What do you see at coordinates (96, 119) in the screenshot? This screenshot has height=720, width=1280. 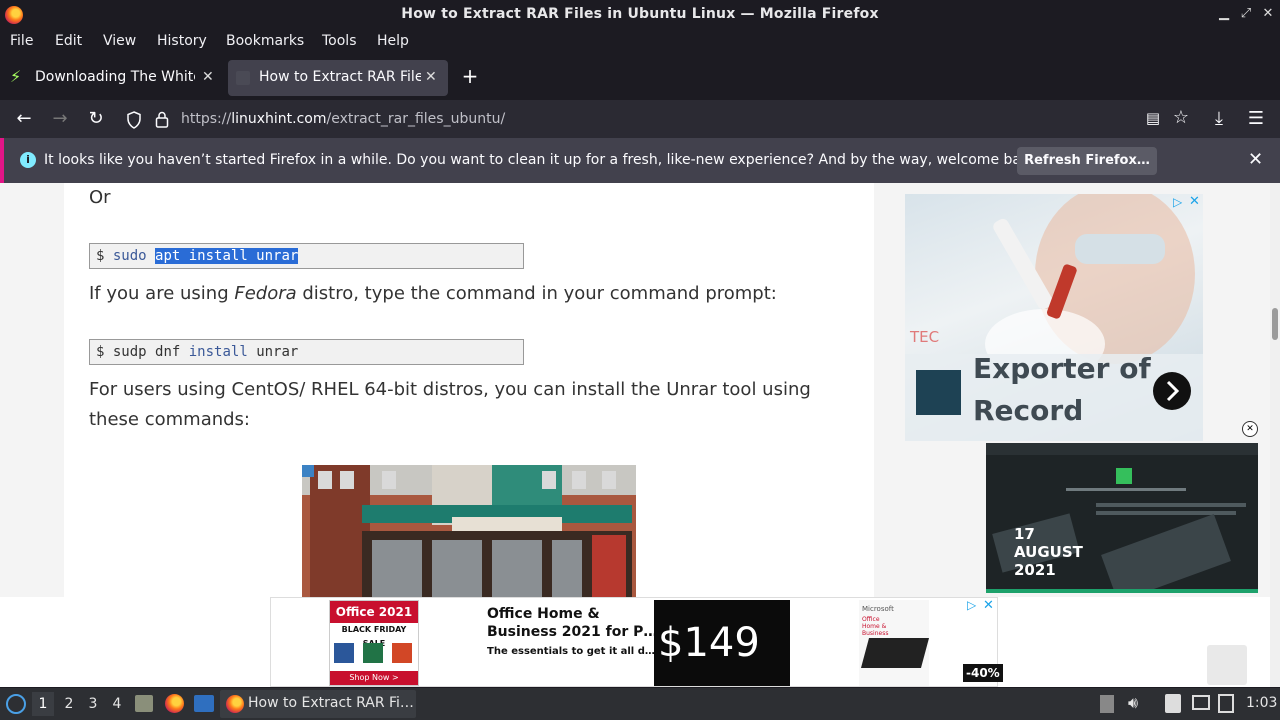 I see `reload-icon: ↻` at bounding box center [96, 119].